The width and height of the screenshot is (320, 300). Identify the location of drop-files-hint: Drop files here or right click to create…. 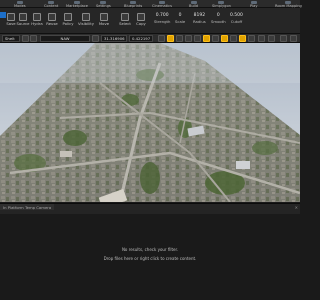
(150, 258).